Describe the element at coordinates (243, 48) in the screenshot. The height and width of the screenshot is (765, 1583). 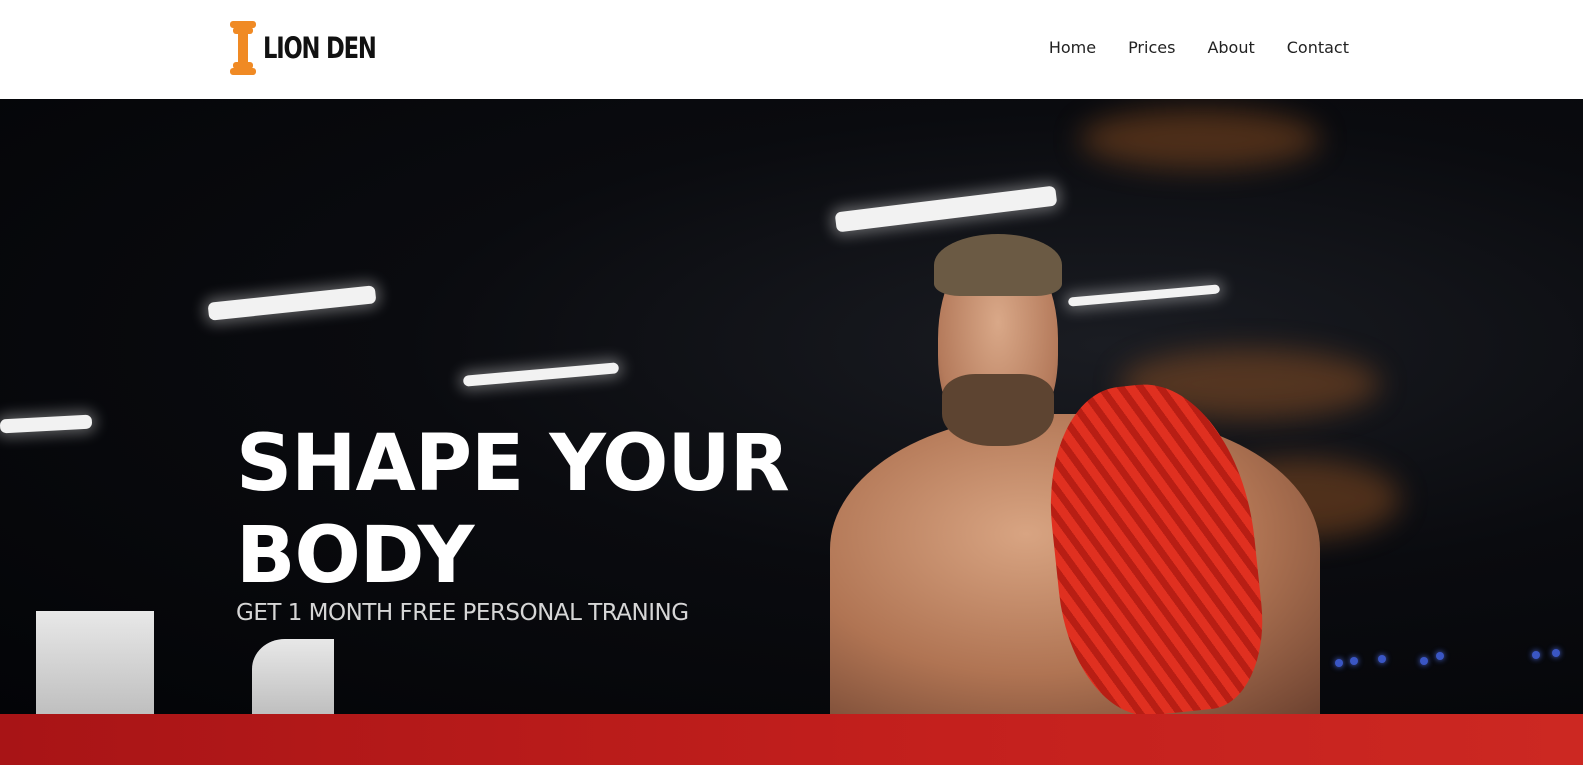
I see `dumbbell-icon` at that location.